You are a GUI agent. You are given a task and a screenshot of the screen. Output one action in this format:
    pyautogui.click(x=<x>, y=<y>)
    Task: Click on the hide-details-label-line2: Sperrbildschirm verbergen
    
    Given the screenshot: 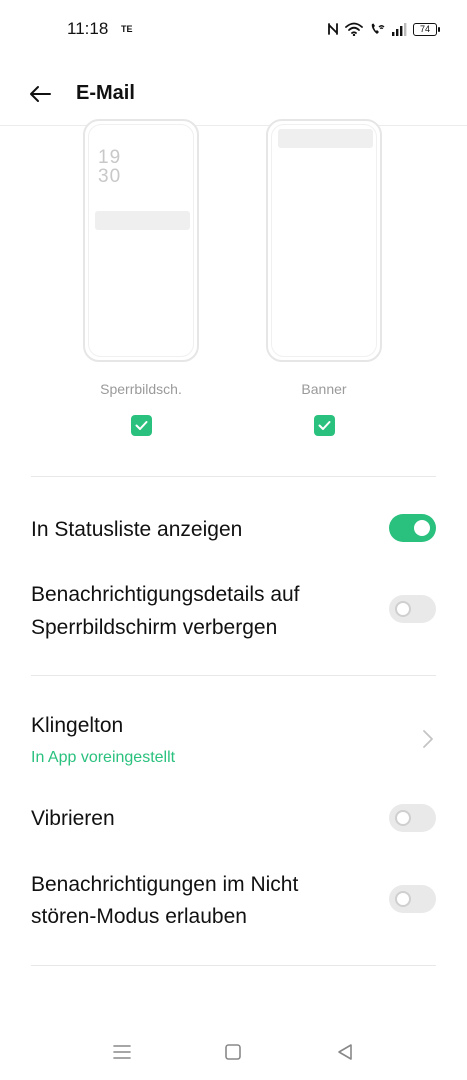 What is the action you would take?
    pyautogui.click(x=154, y=627)
    